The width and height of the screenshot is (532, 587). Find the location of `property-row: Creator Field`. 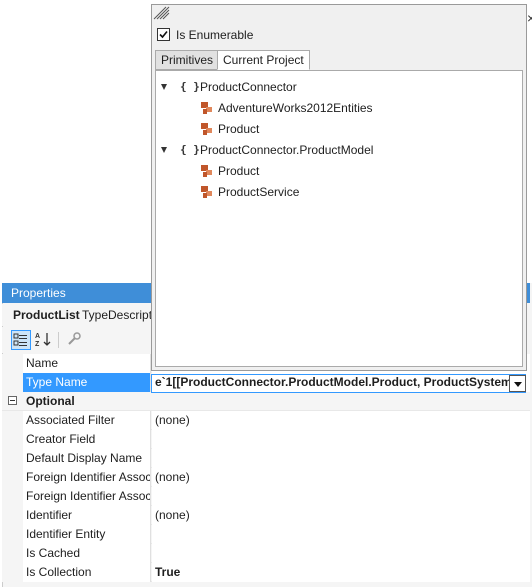

property-row: Creator Field is located at coordinates (266, 439).